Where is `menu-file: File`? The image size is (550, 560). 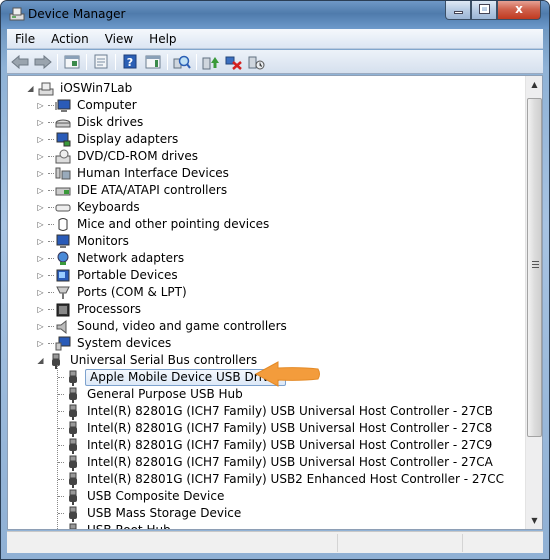 menu-file: File is located at coordinates (25, 39).